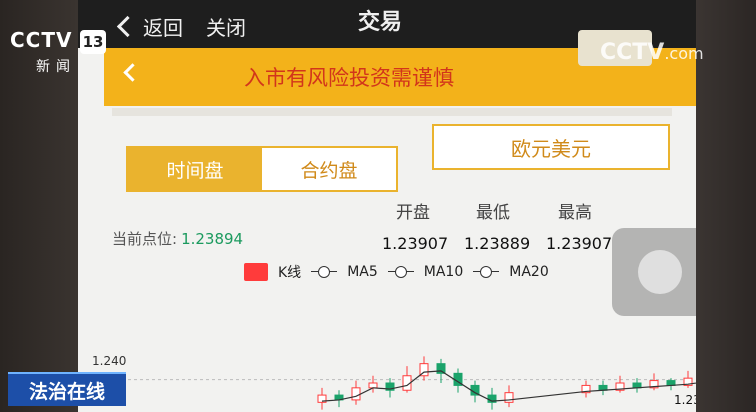 Image resolution: width=756 pixels, height=412 pixels. I want to click on divider, so click(392, 112).